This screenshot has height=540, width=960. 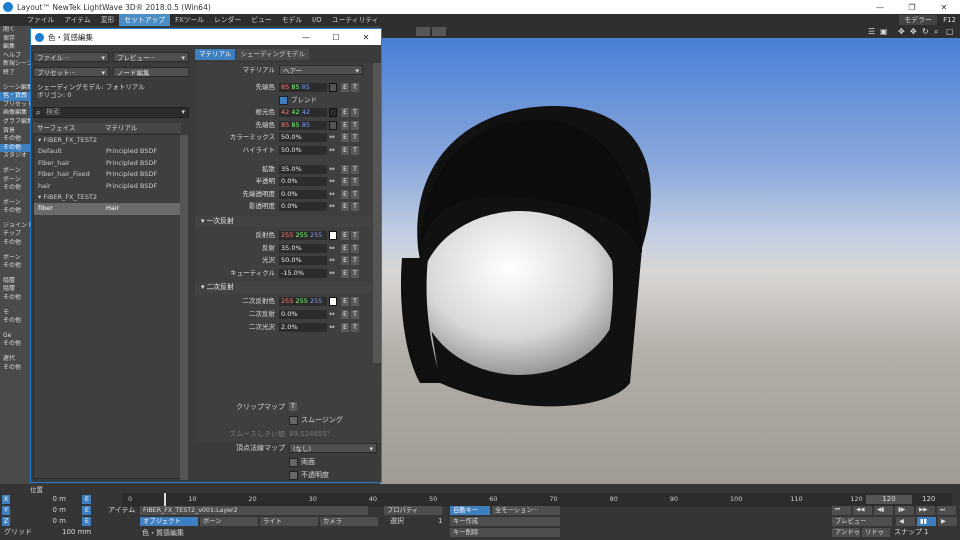 I want to click on left-tool-24: ジョイント, so click(x=15, y=226).